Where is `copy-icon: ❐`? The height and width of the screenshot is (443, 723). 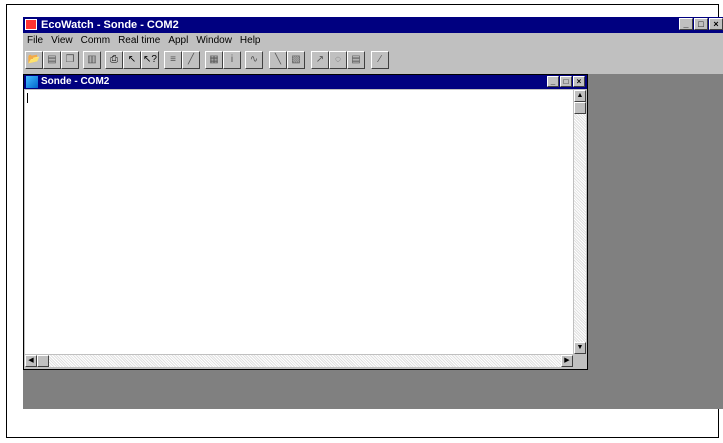
copy-icon: ❐ is located at coordinates (70, 60).